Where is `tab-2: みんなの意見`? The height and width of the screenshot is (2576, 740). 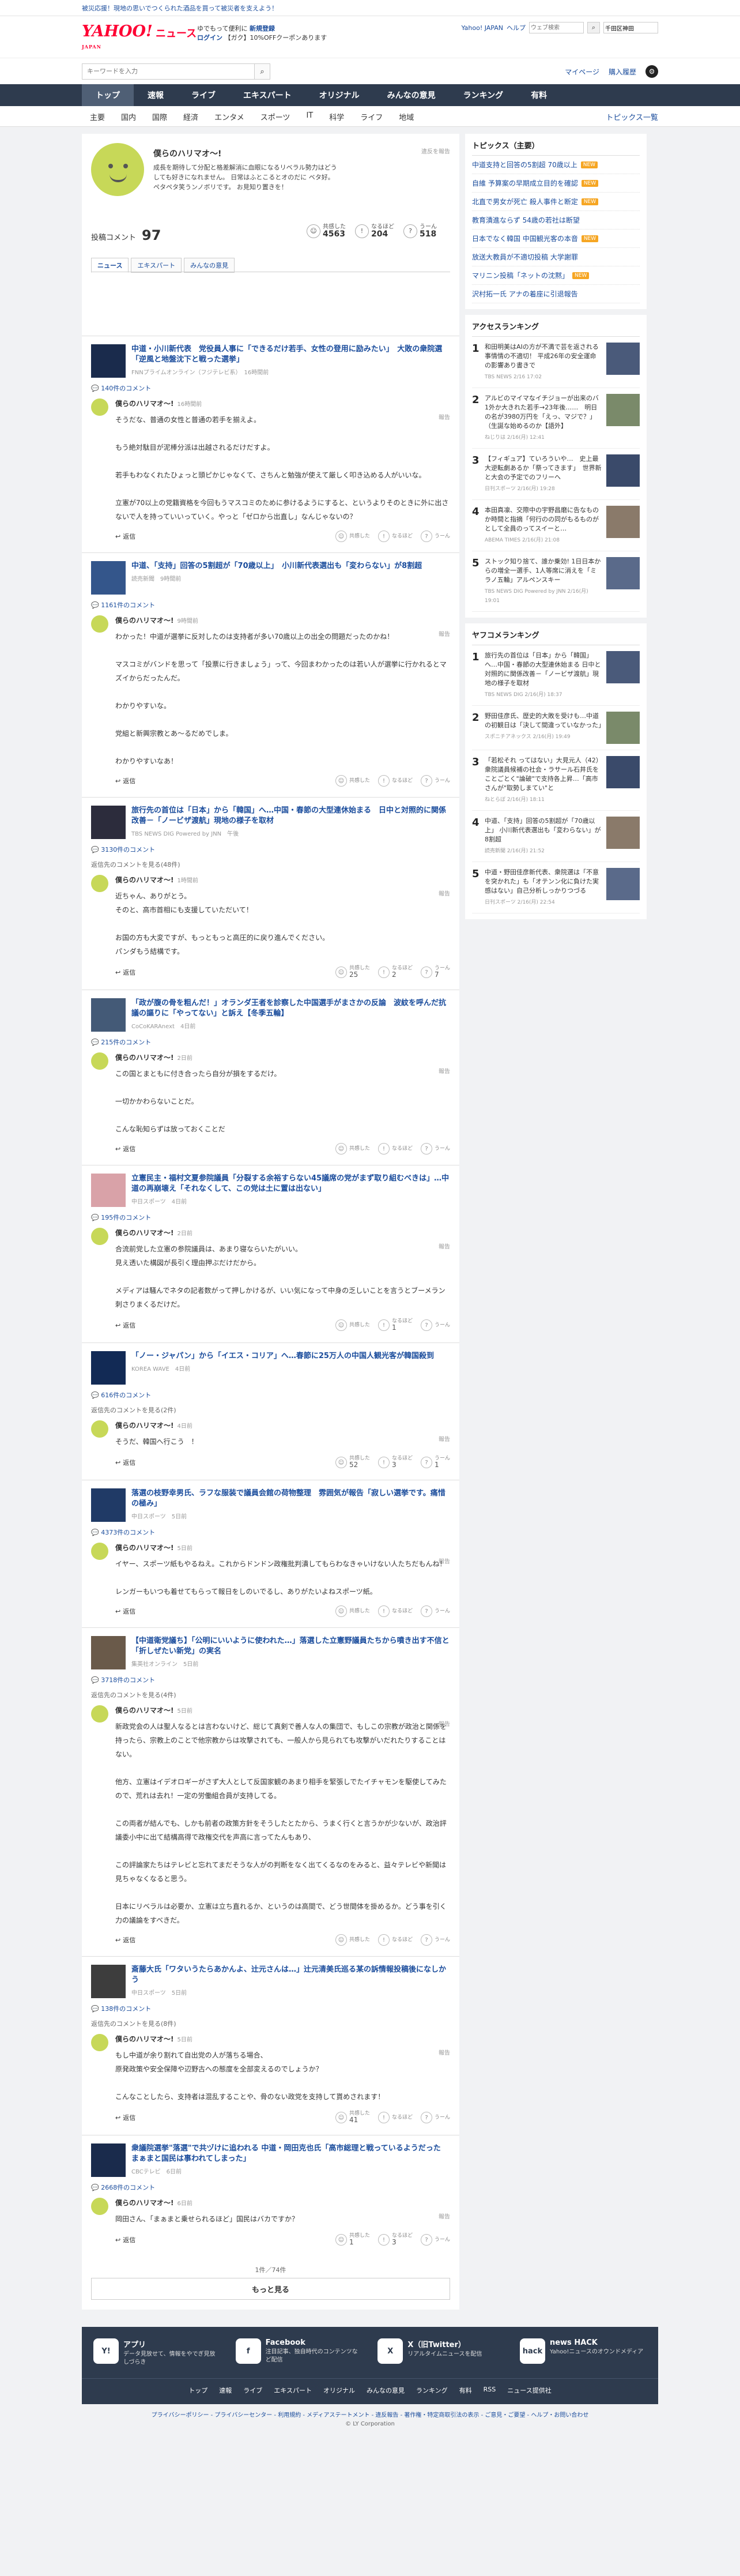
tab-2: みんなの意見 is located at coordinates (209, 265).